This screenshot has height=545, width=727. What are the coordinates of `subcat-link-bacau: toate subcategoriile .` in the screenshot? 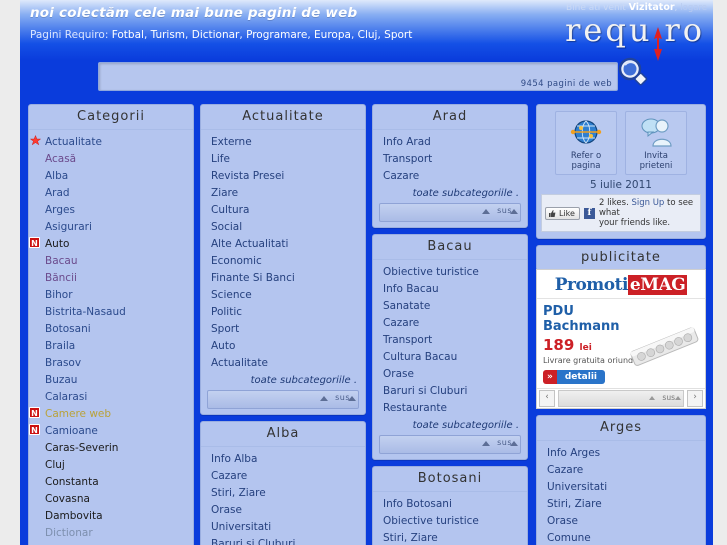 It's located at (450, 425).